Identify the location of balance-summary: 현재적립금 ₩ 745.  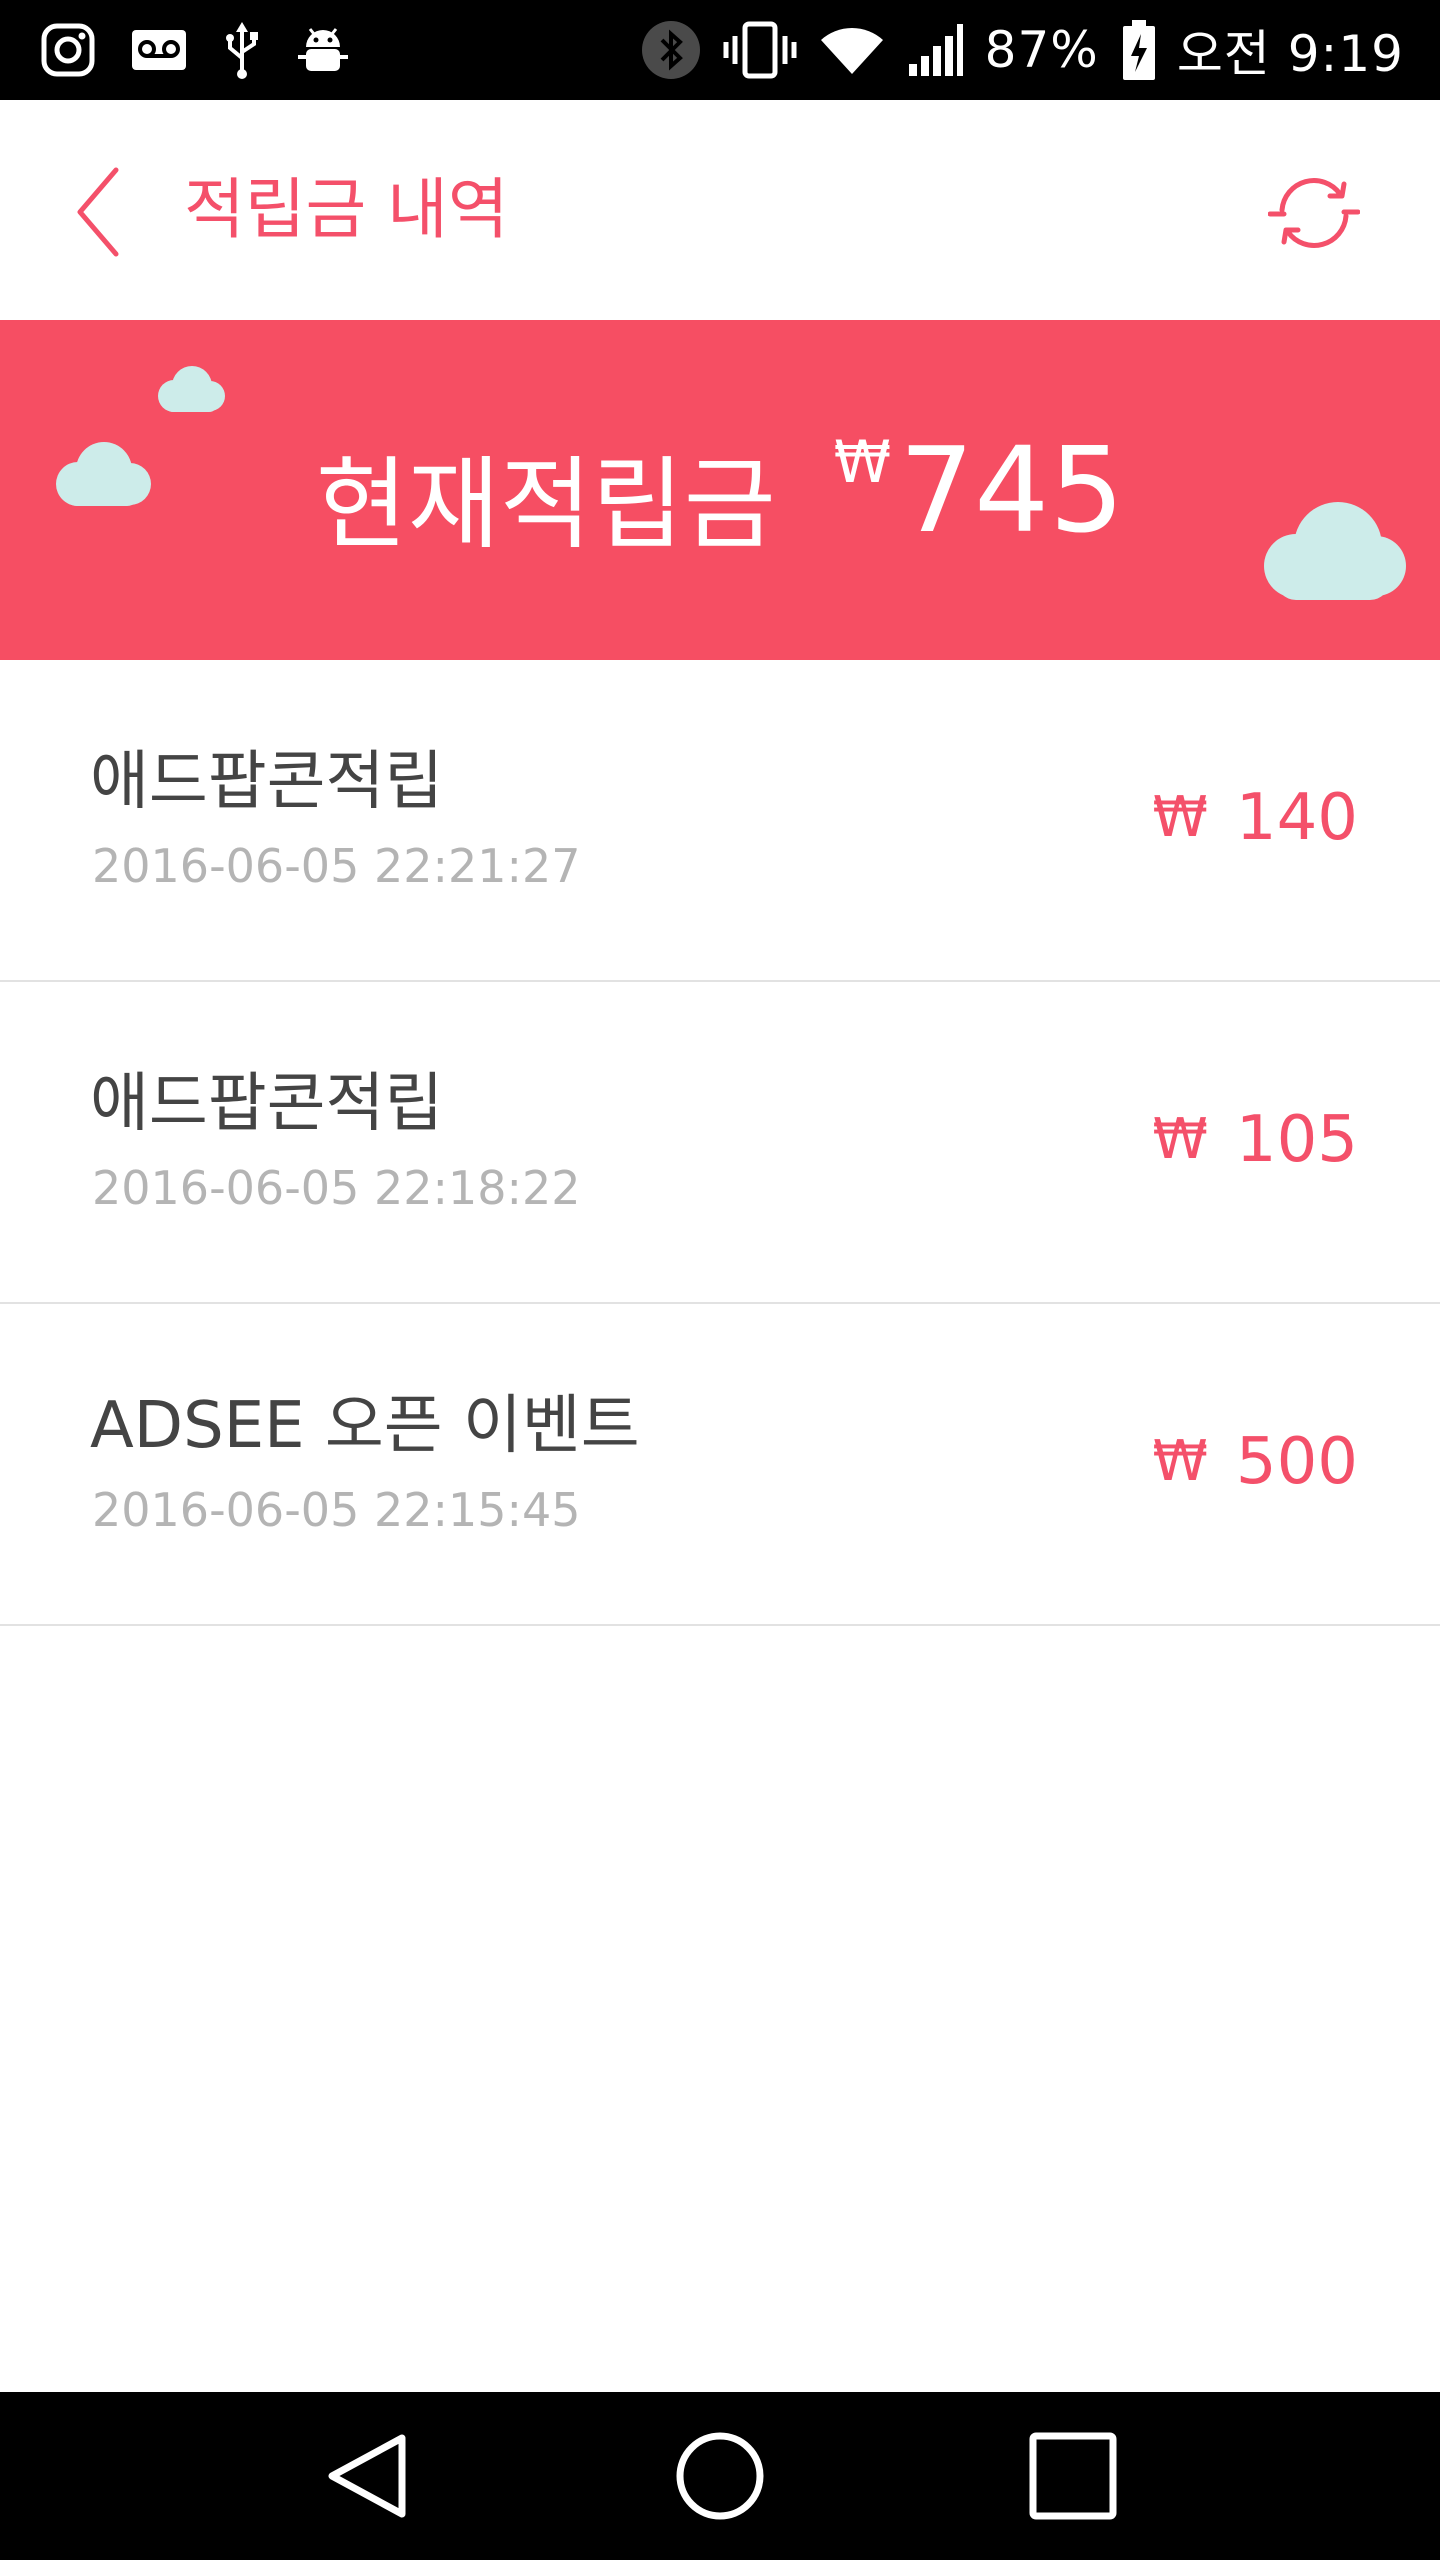
(720, 490).